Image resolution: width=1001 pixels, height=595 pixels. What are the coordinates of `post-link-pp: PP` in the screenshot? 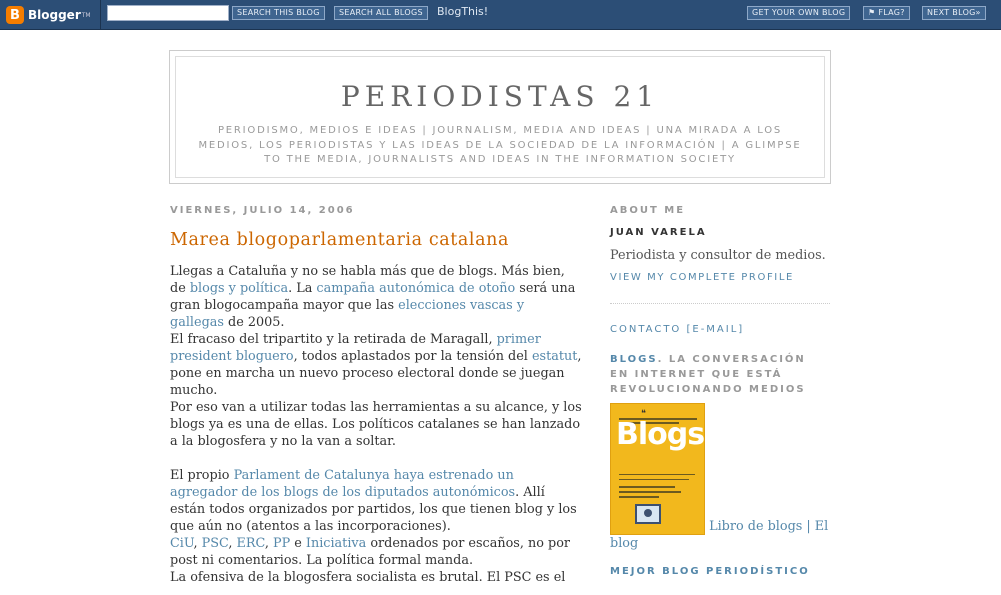 It's located at (281, 543).